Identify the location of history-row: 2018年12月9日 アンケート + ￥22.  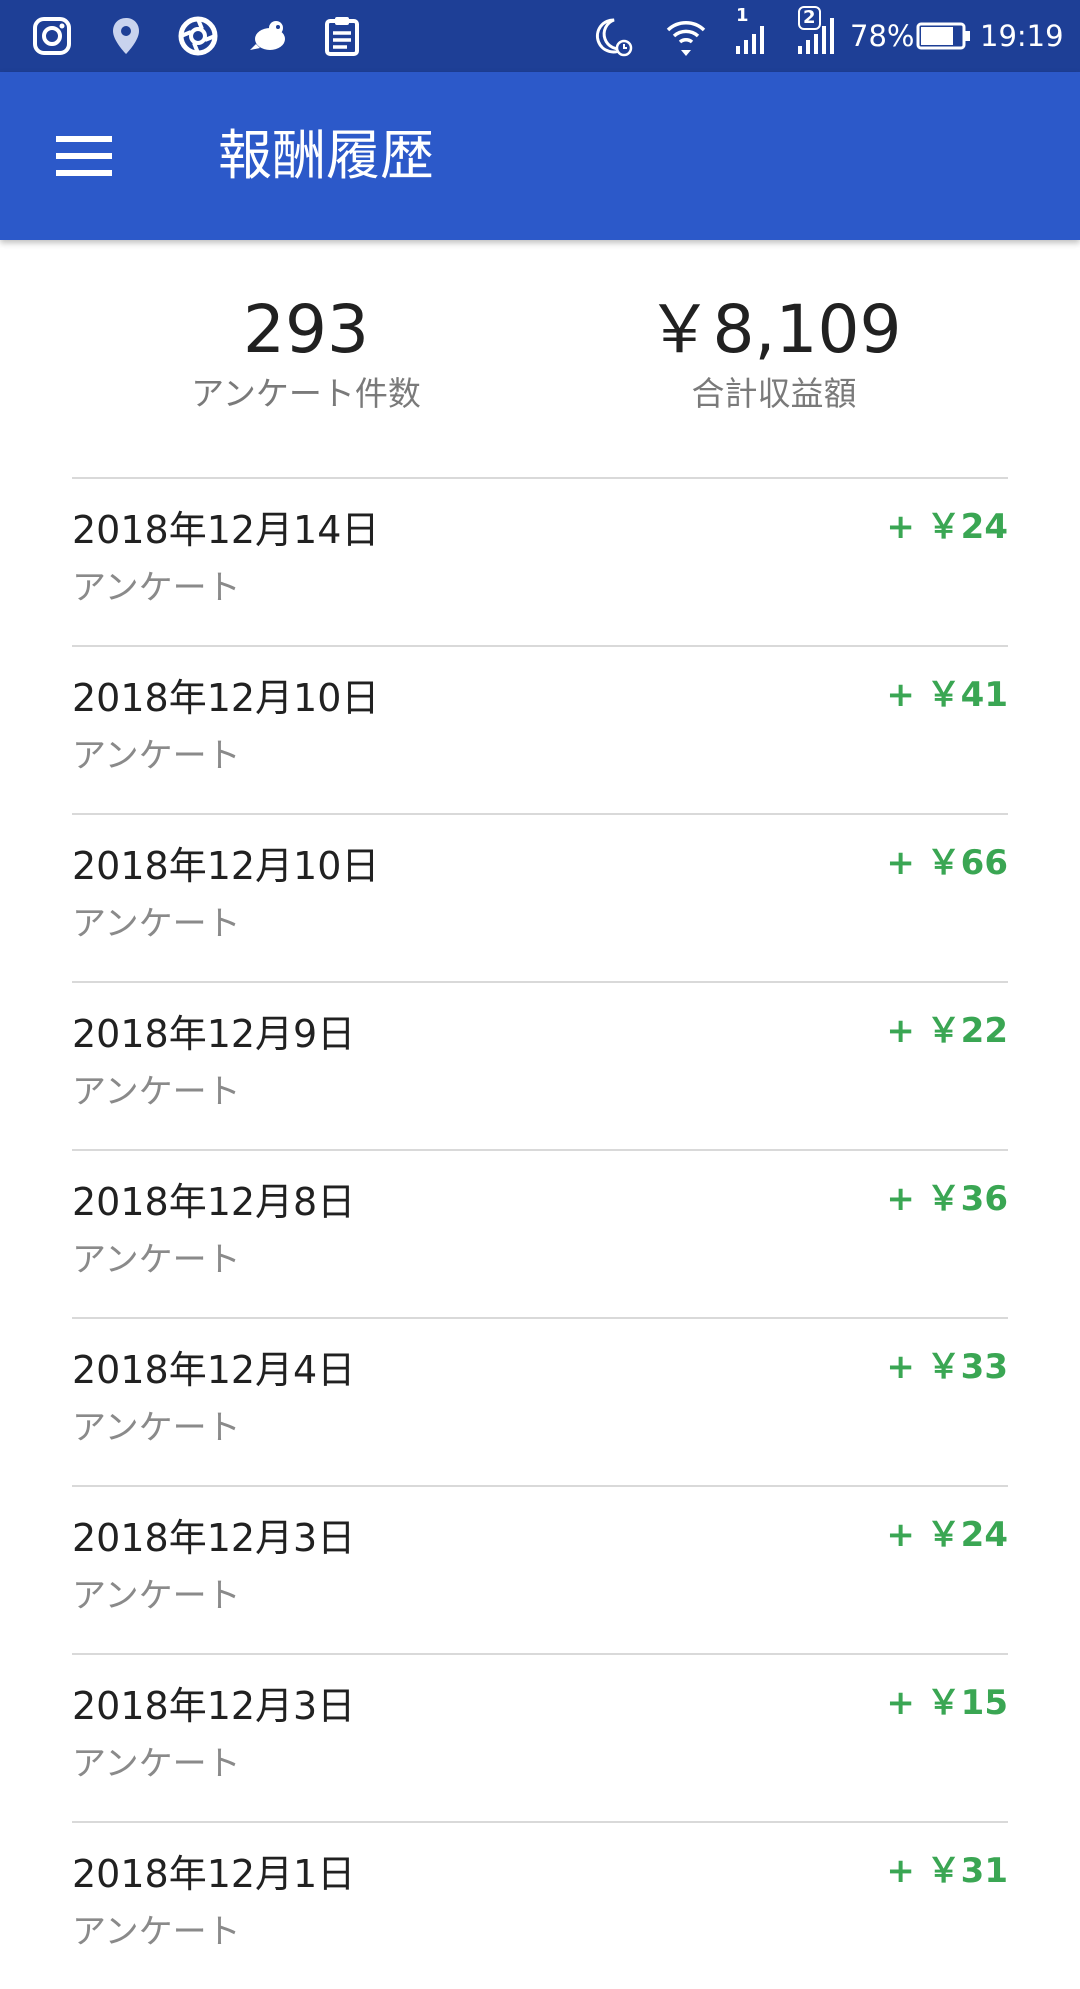
(540, 1065).